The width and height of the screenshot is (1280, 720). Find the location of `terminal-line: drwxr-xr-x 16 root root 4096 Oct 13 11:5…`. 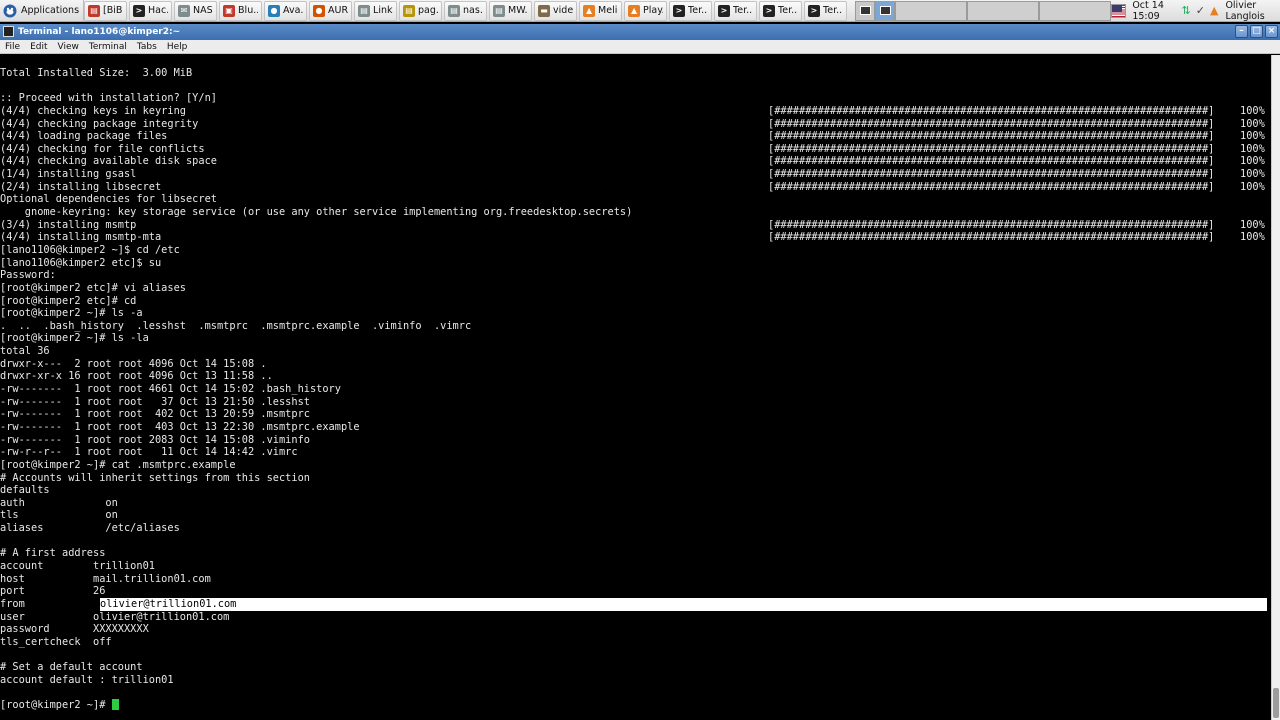

terminal-line: drwxr-xr-x 16 root root 4096 Oct 13 11:5… is located at coordinates (635, 376).